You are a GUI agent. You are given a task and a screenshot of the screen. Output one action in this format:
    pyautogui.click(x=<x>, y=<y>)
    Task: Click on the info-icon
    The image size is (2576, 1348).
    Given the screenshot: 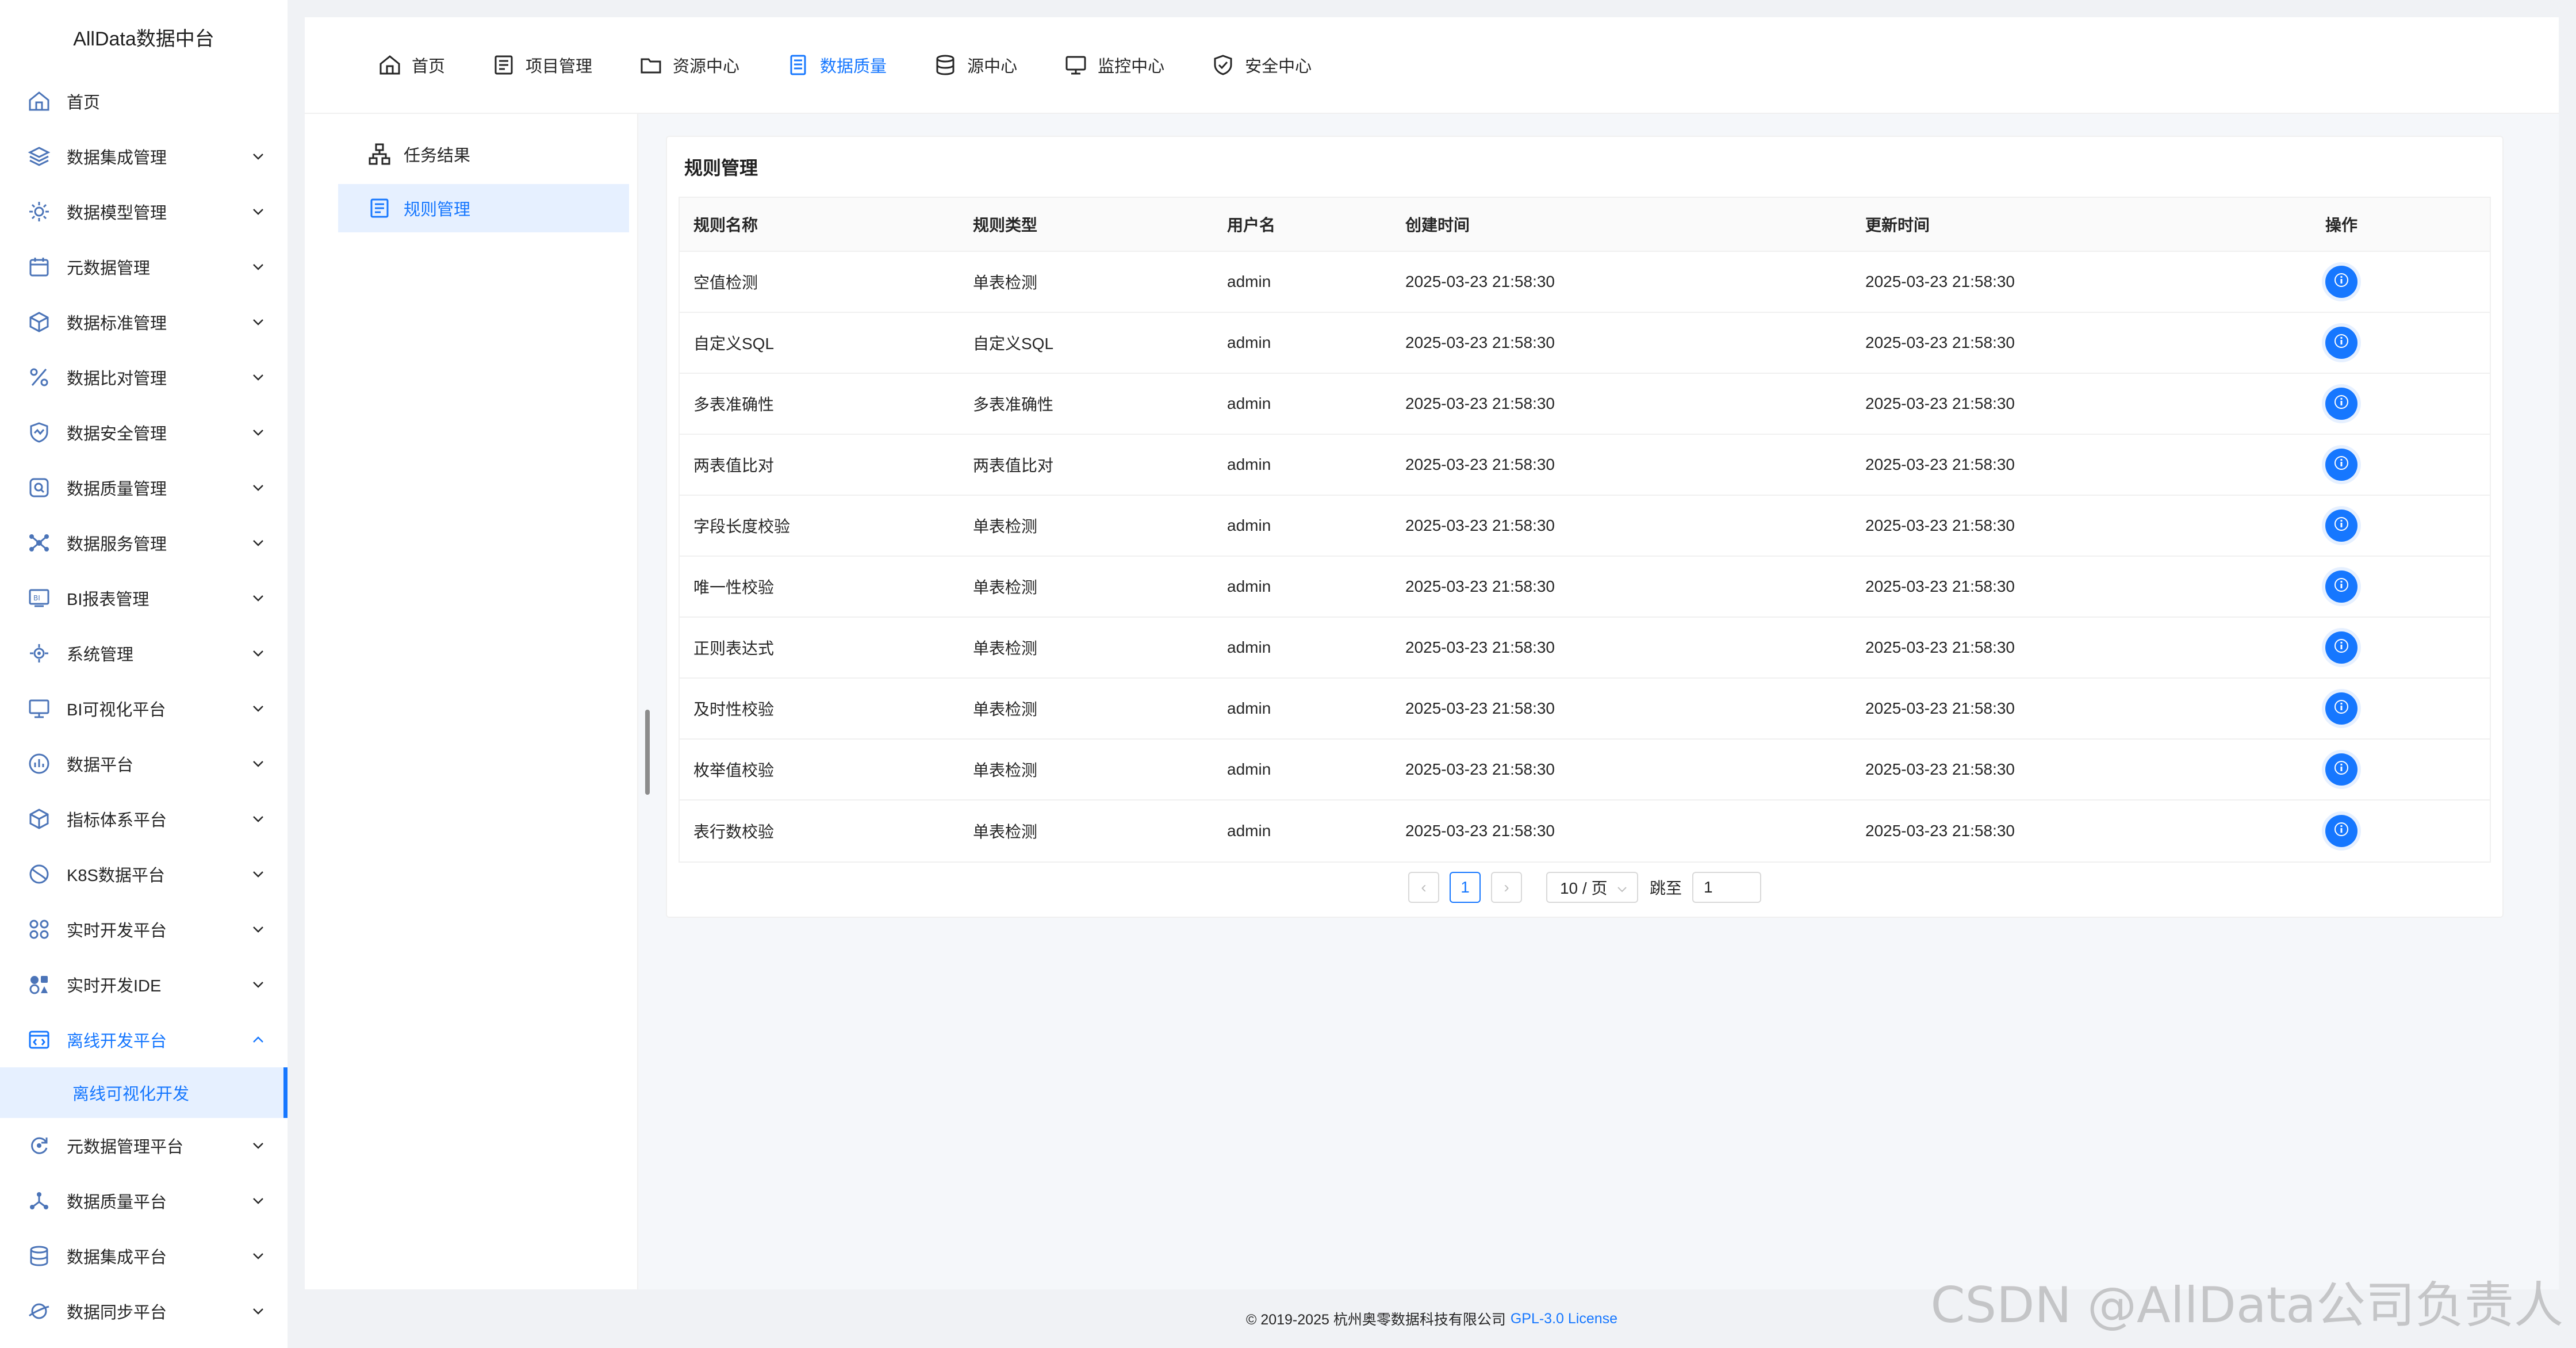 What is the action you would take?
    pyautogui.click(x=2341, y=404)
    